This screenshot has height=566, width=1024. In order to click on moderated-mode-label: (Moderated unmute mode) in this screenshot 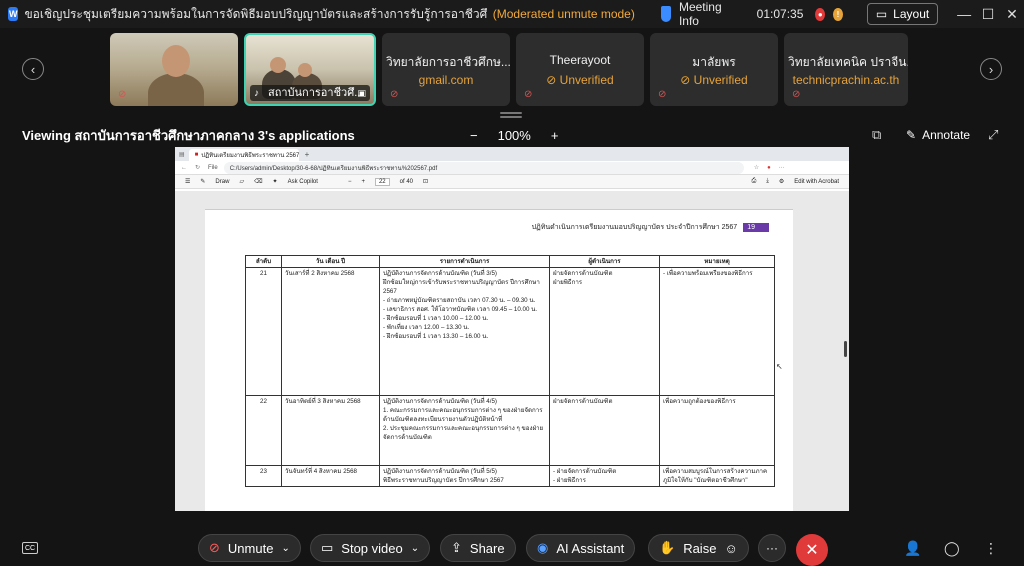, I will do `click(563, 14)`.